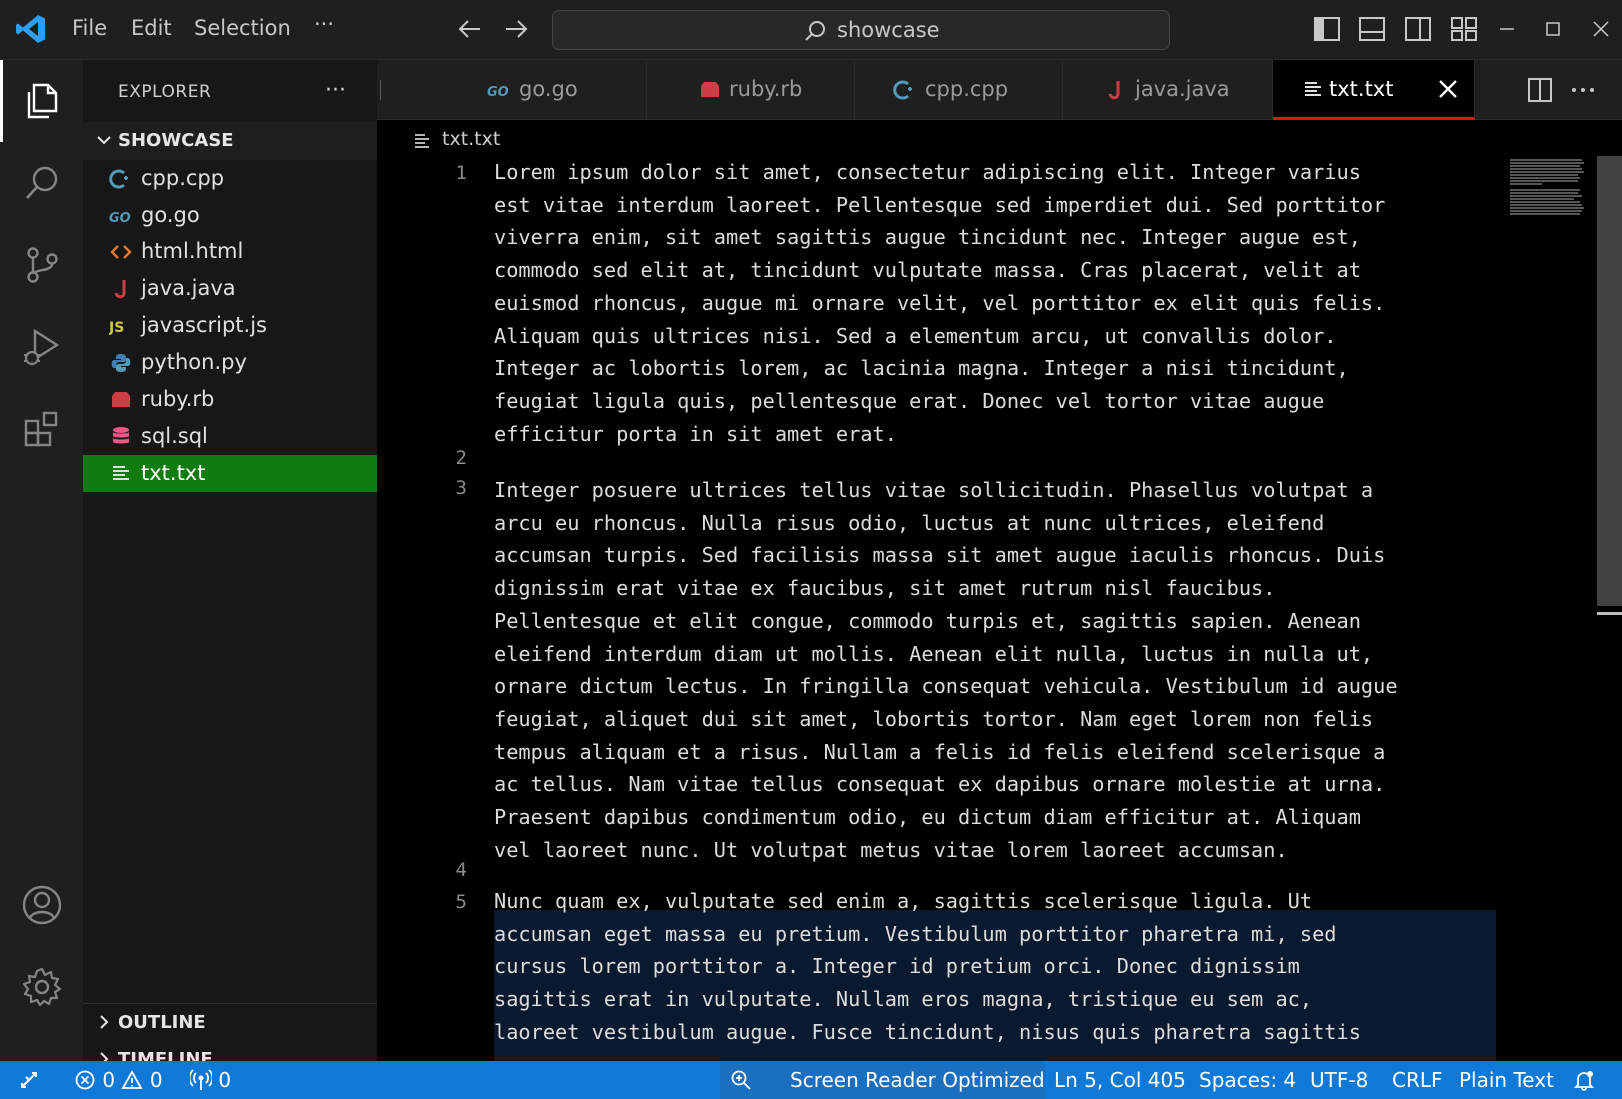  What do you see at coordinates (230, 1022) in the screenshot?
I see `outline-section-header: OUTLINE` at bounding box center [230, 1022].